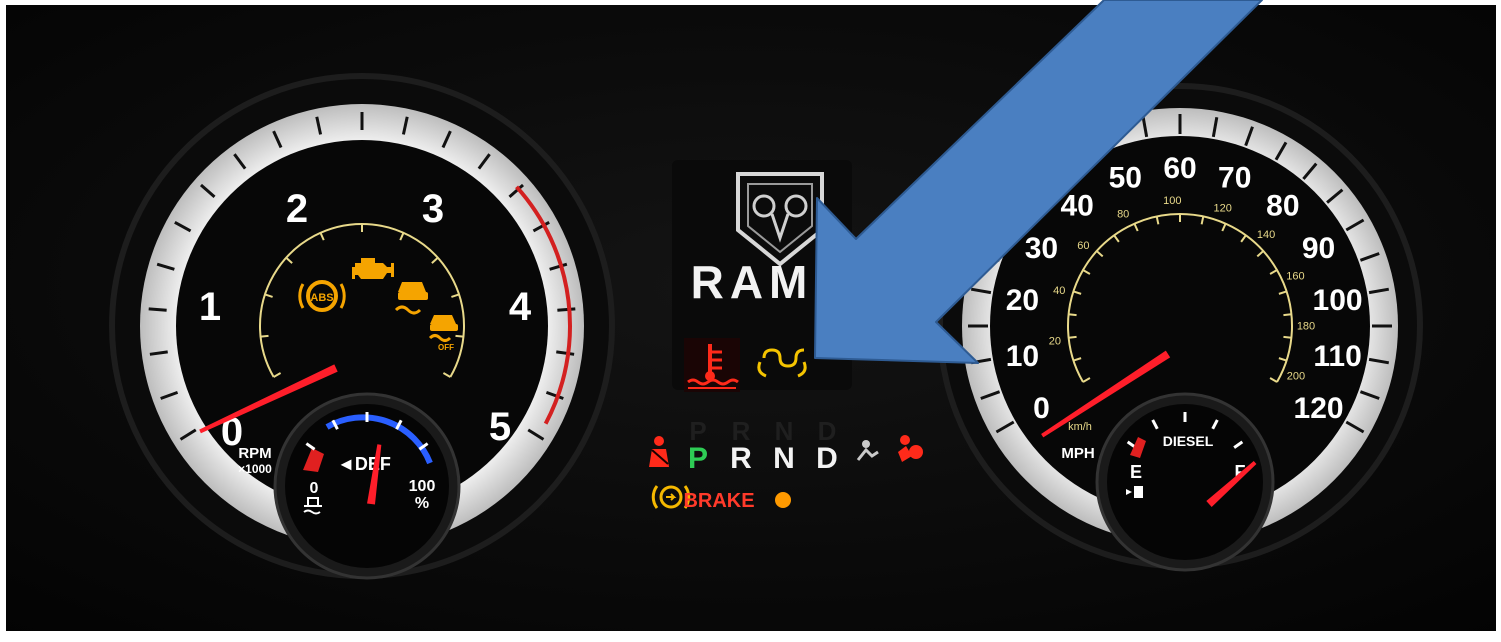  What do you see at coordinates (364, 464) in the screenshot?
I see `def-label: ◄DEF` at bounding box center [364, 464].